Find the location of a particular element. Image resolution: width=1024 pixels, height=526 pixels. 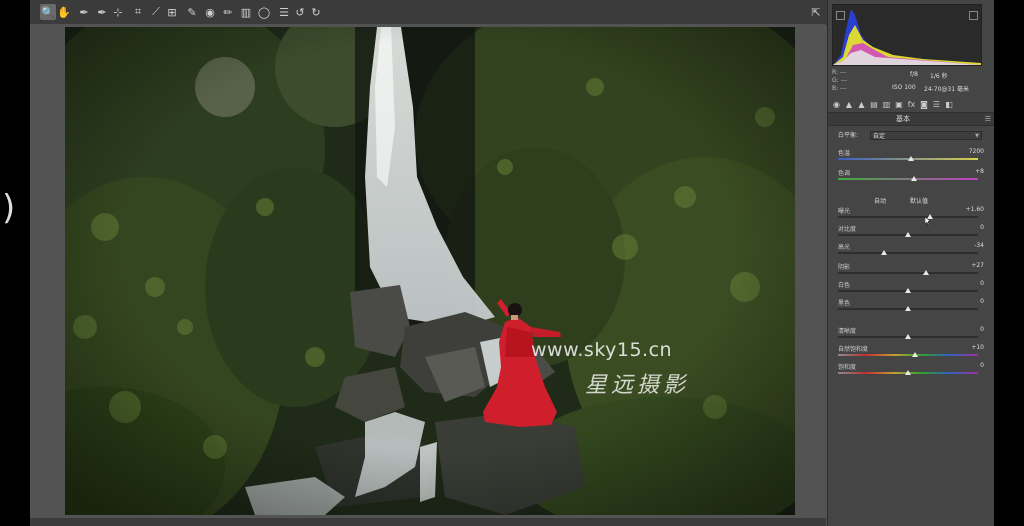

white-balance-tool: ✒ is located at coordinates (84, 12).